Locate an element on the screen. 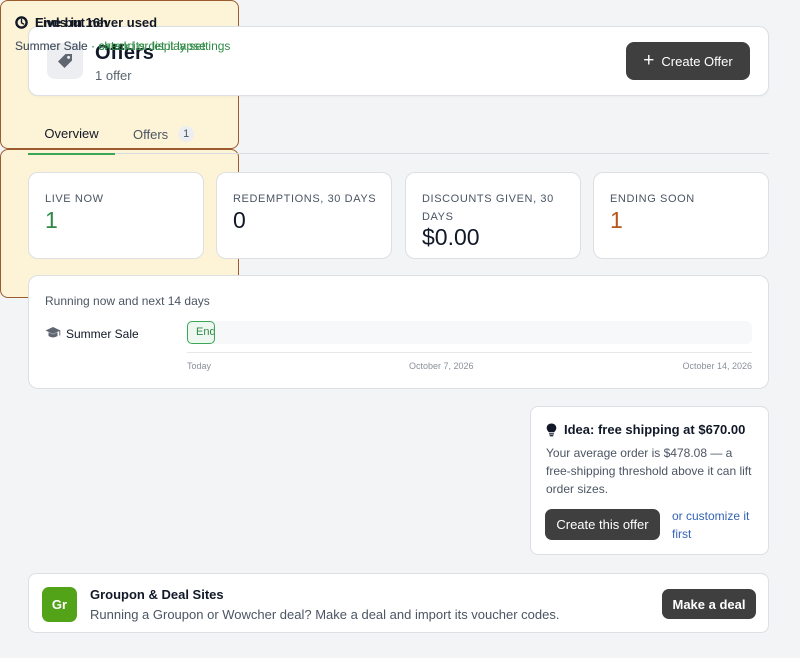 The height and width of the screenshot is (658, 800). customize-offer-link: or customize it first is located at coordinates (717, 525).